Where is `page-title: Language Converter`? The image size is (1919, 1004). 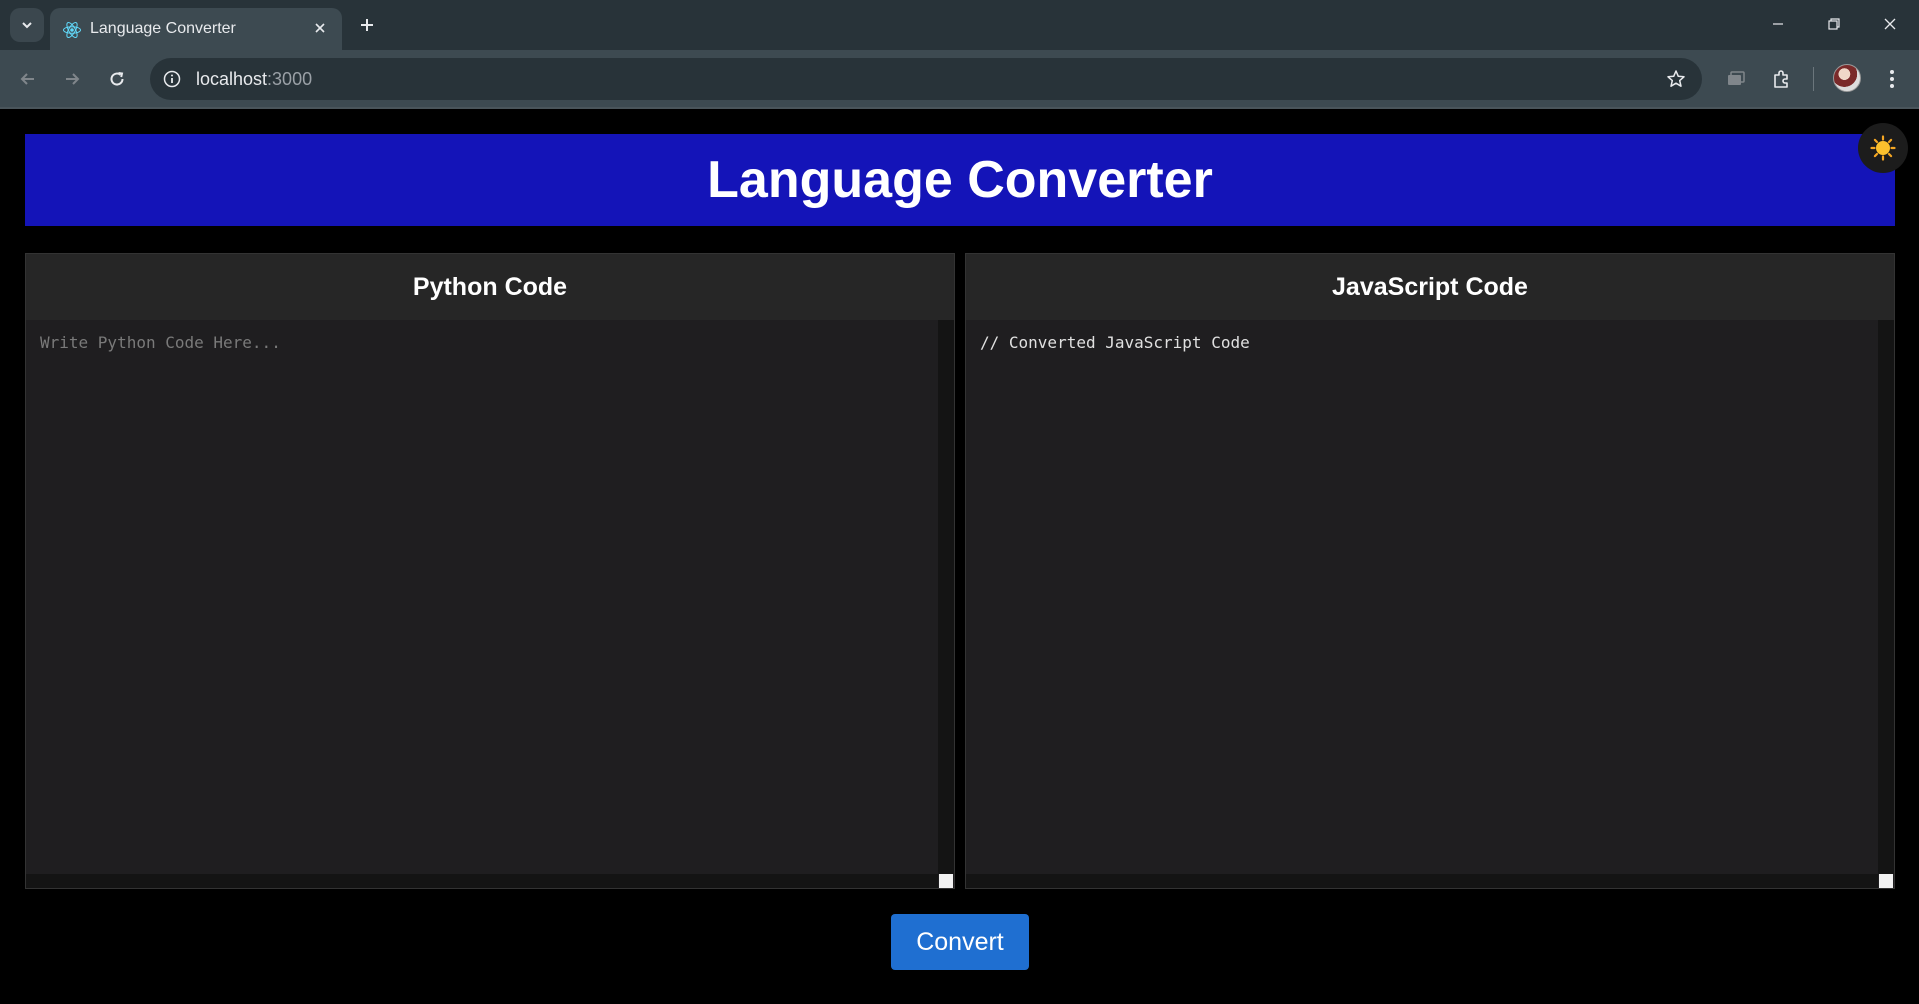 page-title: Language Converter is located at coordinates (960, 180).